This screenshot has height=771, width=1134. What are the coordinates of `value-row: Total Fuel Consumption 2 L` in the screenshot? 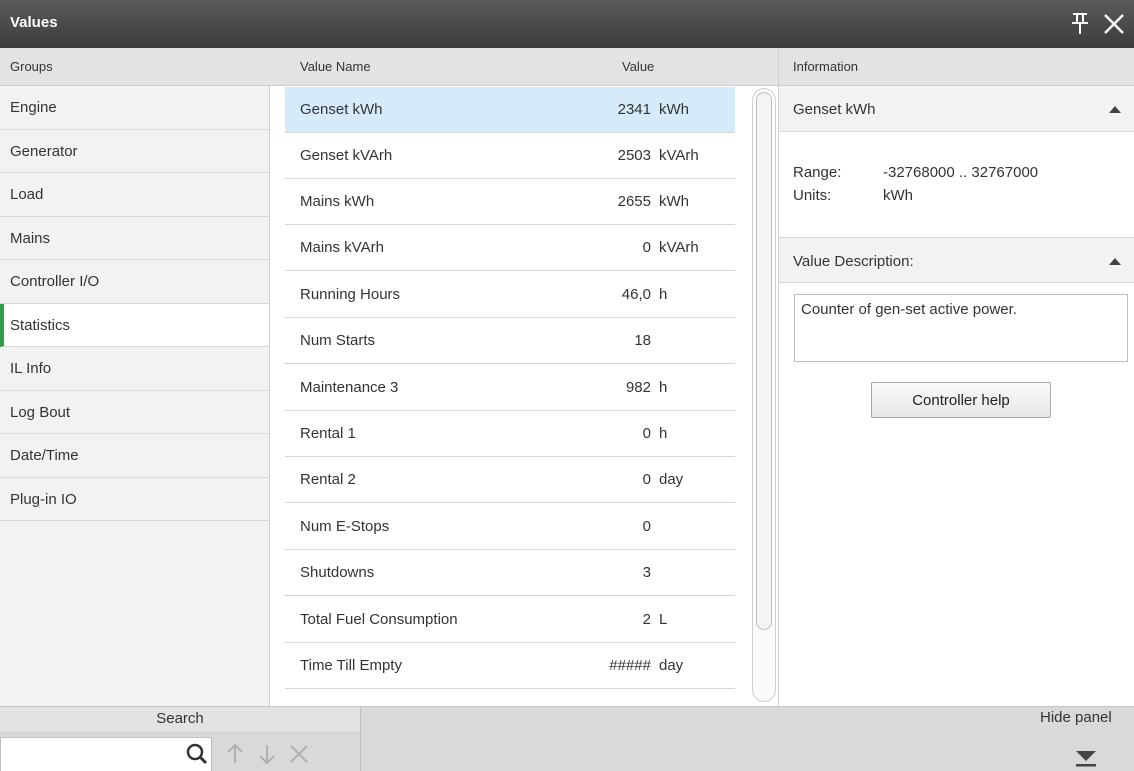 It's located at (510, 620).